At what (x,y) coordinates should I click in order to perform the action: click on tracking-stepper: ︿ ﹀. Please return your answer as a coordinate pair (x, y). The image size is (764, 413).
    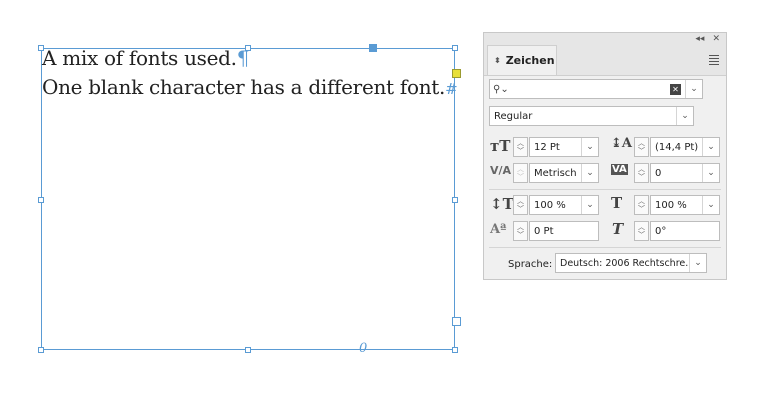
    Looking at the image, I should click on (641, 173).